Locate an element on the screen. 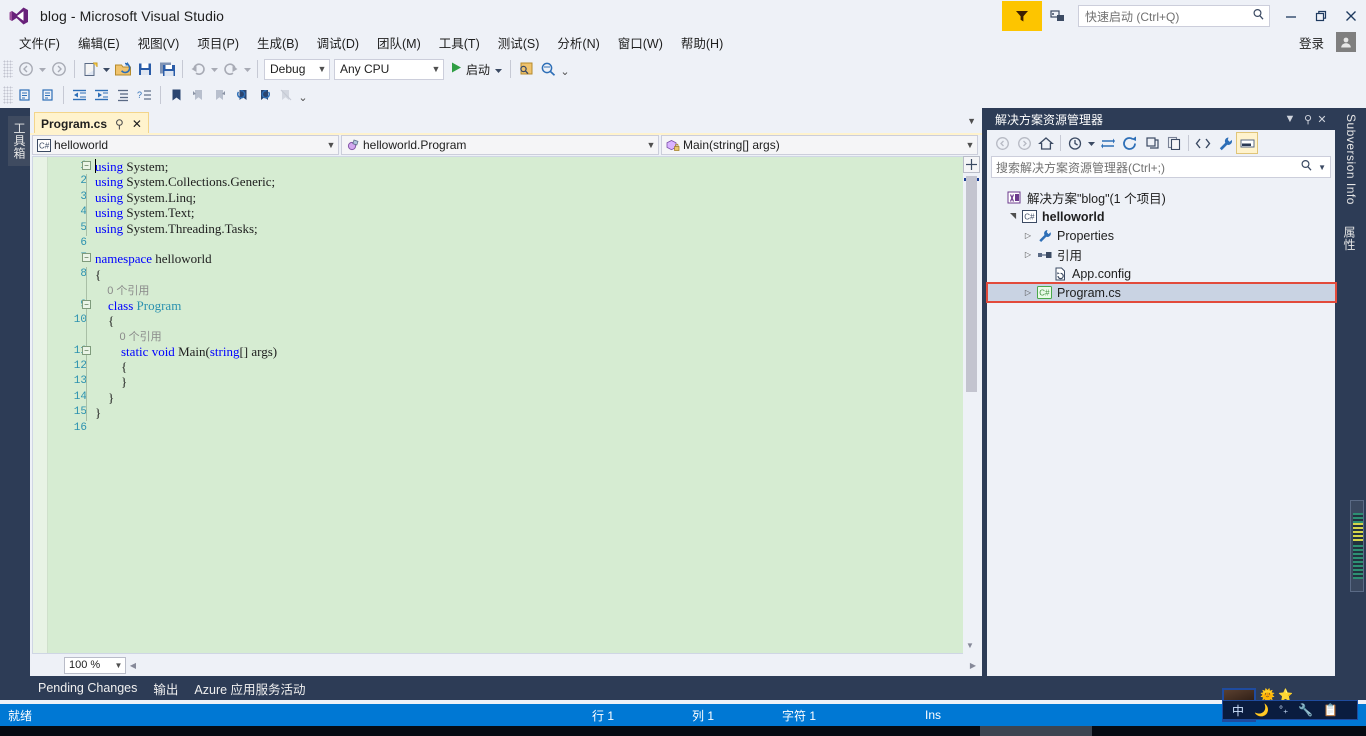 This screenshot has width=1366, height=736. scroll-right-icon: ▶ is located at coordinates (973, 665).